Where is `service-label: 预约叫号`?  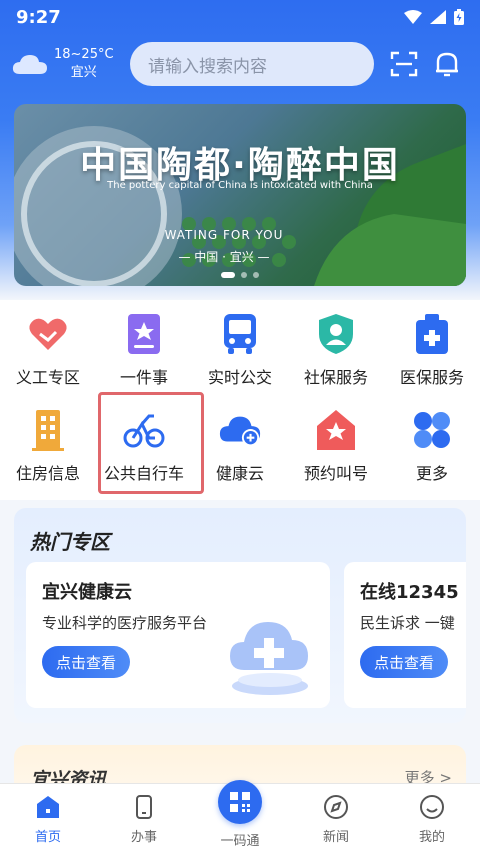 service-label: 预约叫号 is located at coordinates (335, 473).